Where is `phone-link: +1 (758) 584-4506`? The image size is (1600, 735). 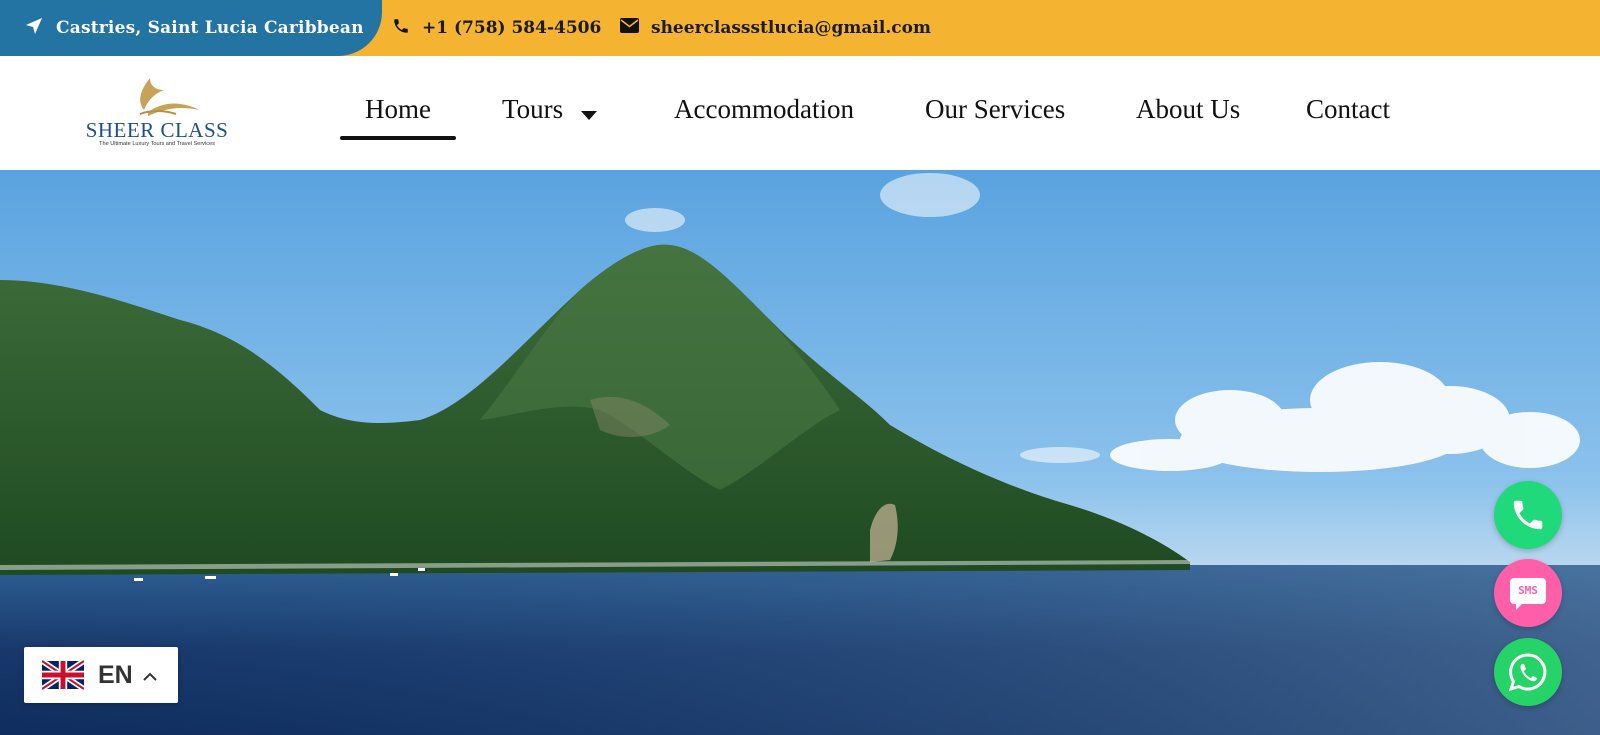 phone-link: +1 (758) 584-4506 is located at coordinates (496, 28).